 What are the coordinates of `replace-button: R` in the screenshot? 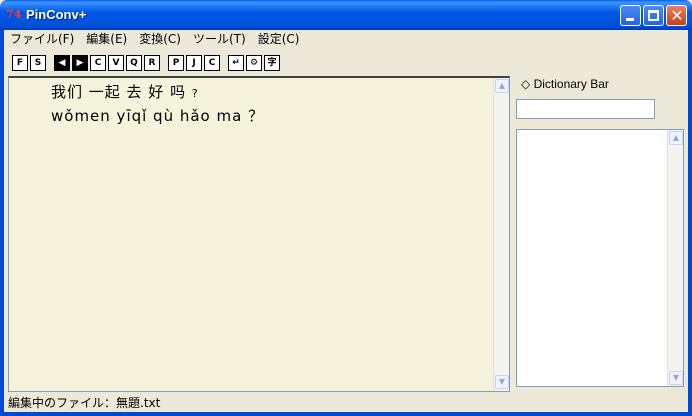 It's located at (152, 63).